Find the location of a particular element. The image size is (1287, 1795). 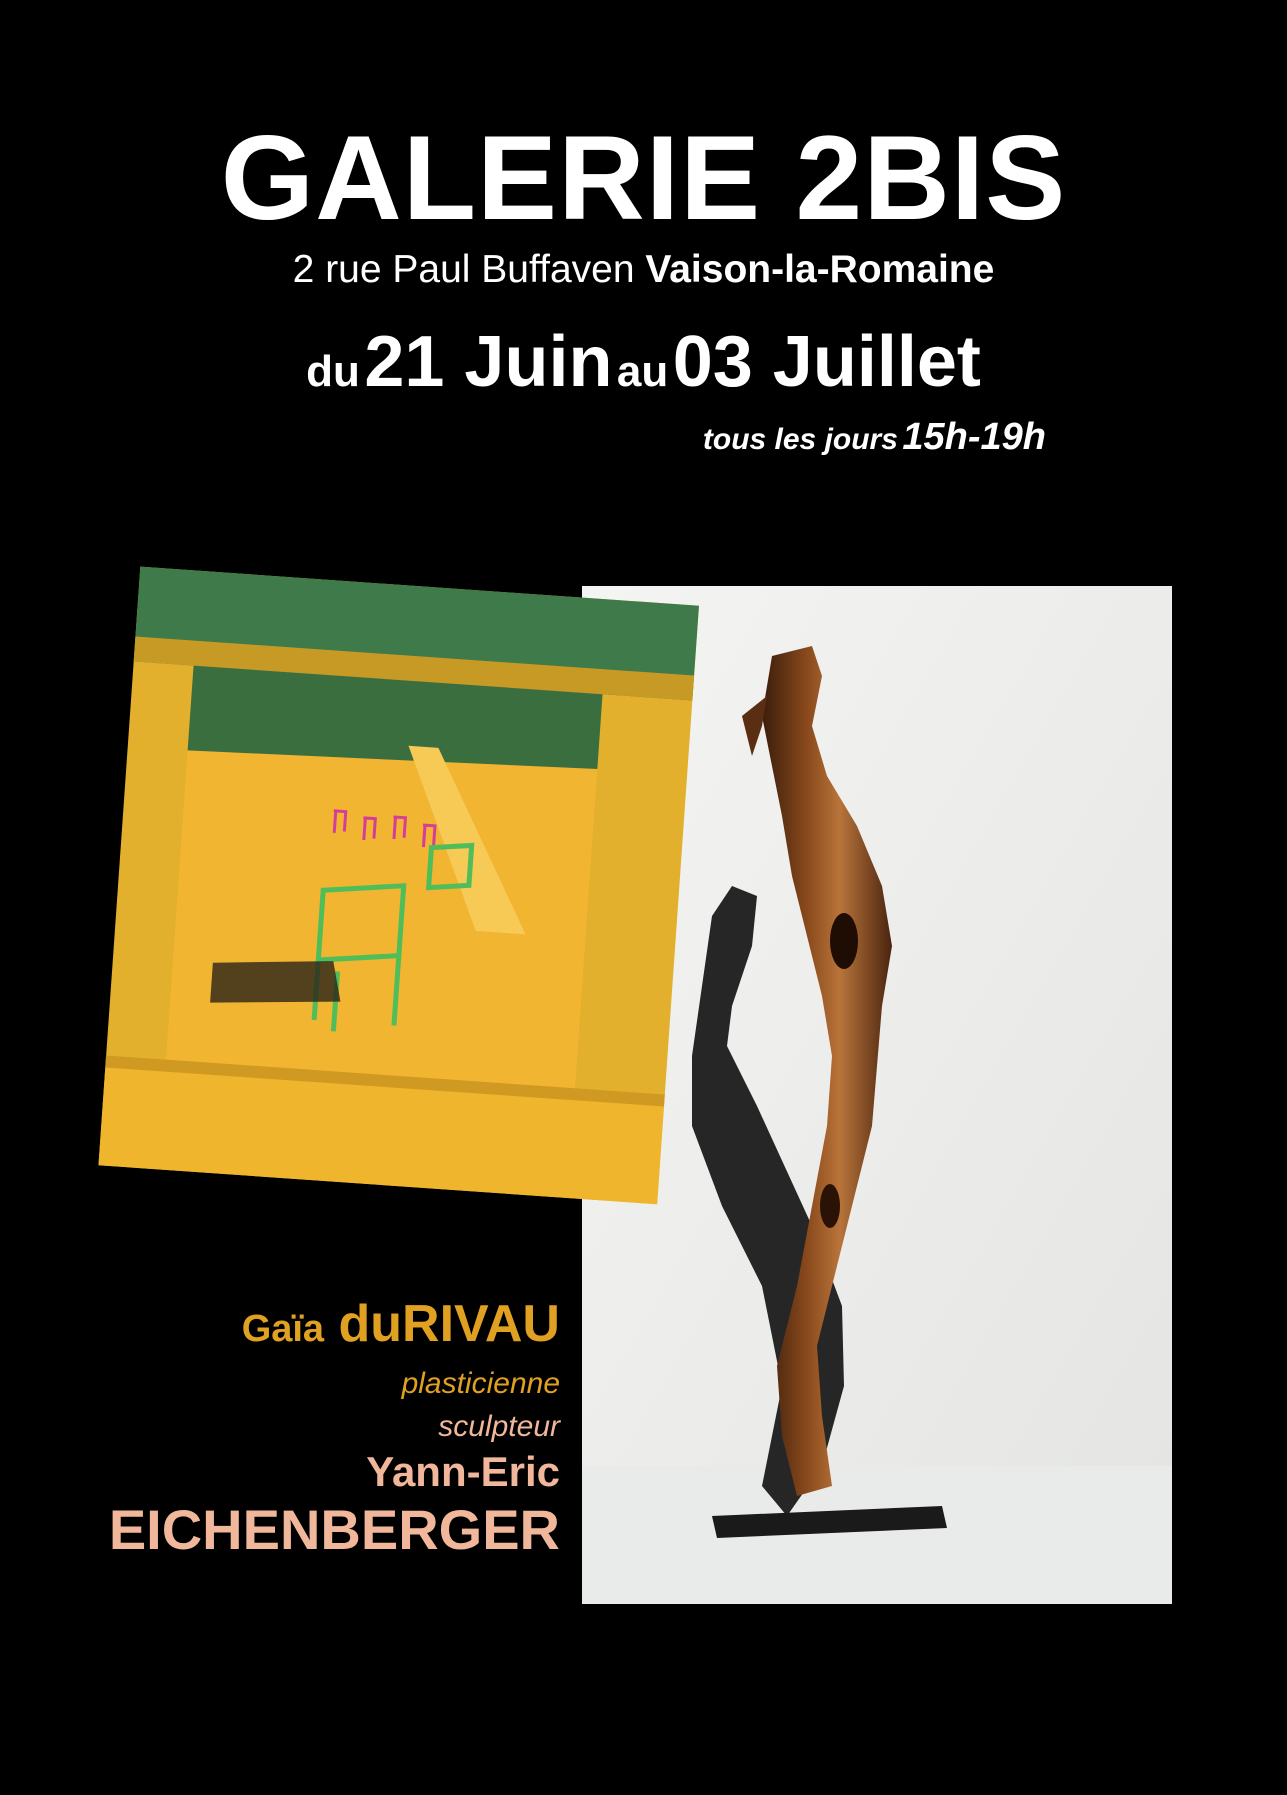

artist1-role: plasticienne is located at coordinates (480, 1384).